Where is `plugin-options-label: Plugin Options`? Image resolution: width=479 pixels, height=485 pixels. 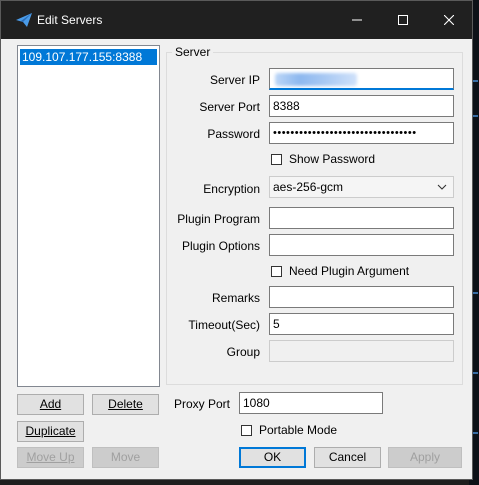
plugin-options-label: Plugin Options is located at coordinates (220, 246).